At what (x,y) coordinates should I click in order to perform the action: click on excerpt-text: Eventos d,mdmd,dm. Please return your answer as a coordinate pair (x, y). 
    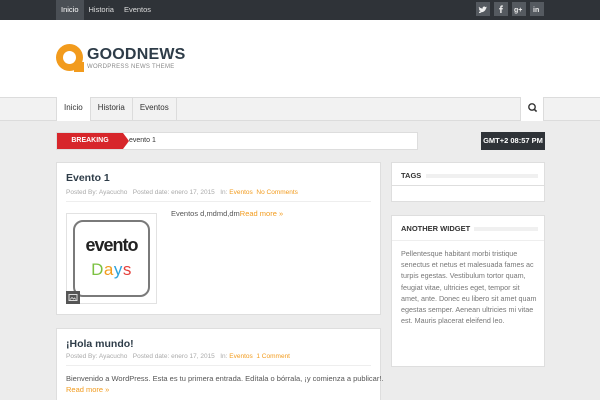
    Looking at the image, I should click on (205, 213).